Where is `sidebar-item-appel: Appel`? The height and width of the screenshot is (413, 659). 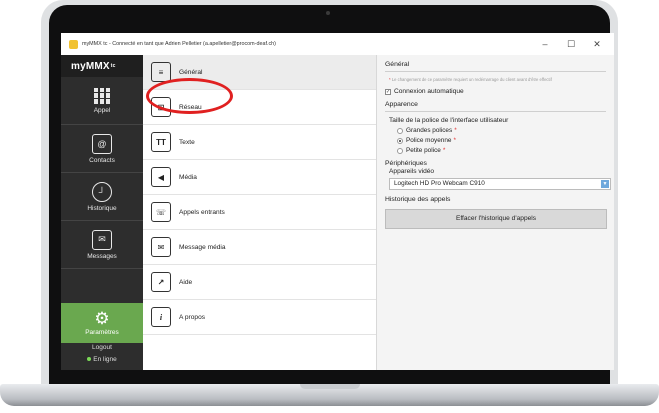
sidebar-item-appel: Appel is located at coordinates (102, 101).